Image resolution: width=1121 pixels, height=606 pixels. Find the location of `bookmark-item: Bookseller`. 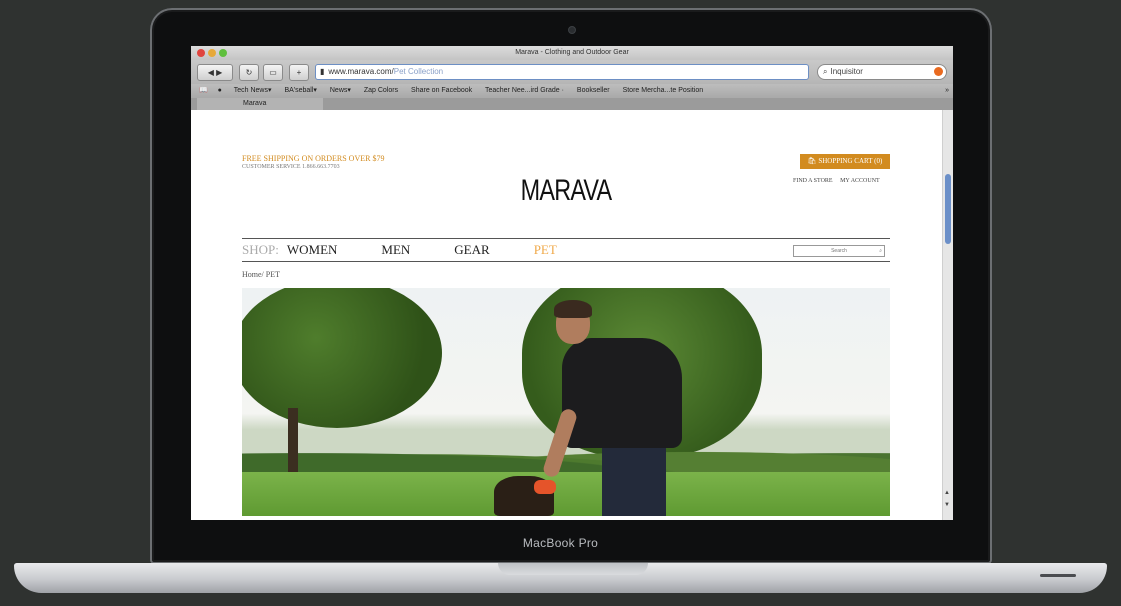

bookmark-item: Bookseller is located at coordinates (593, 90).